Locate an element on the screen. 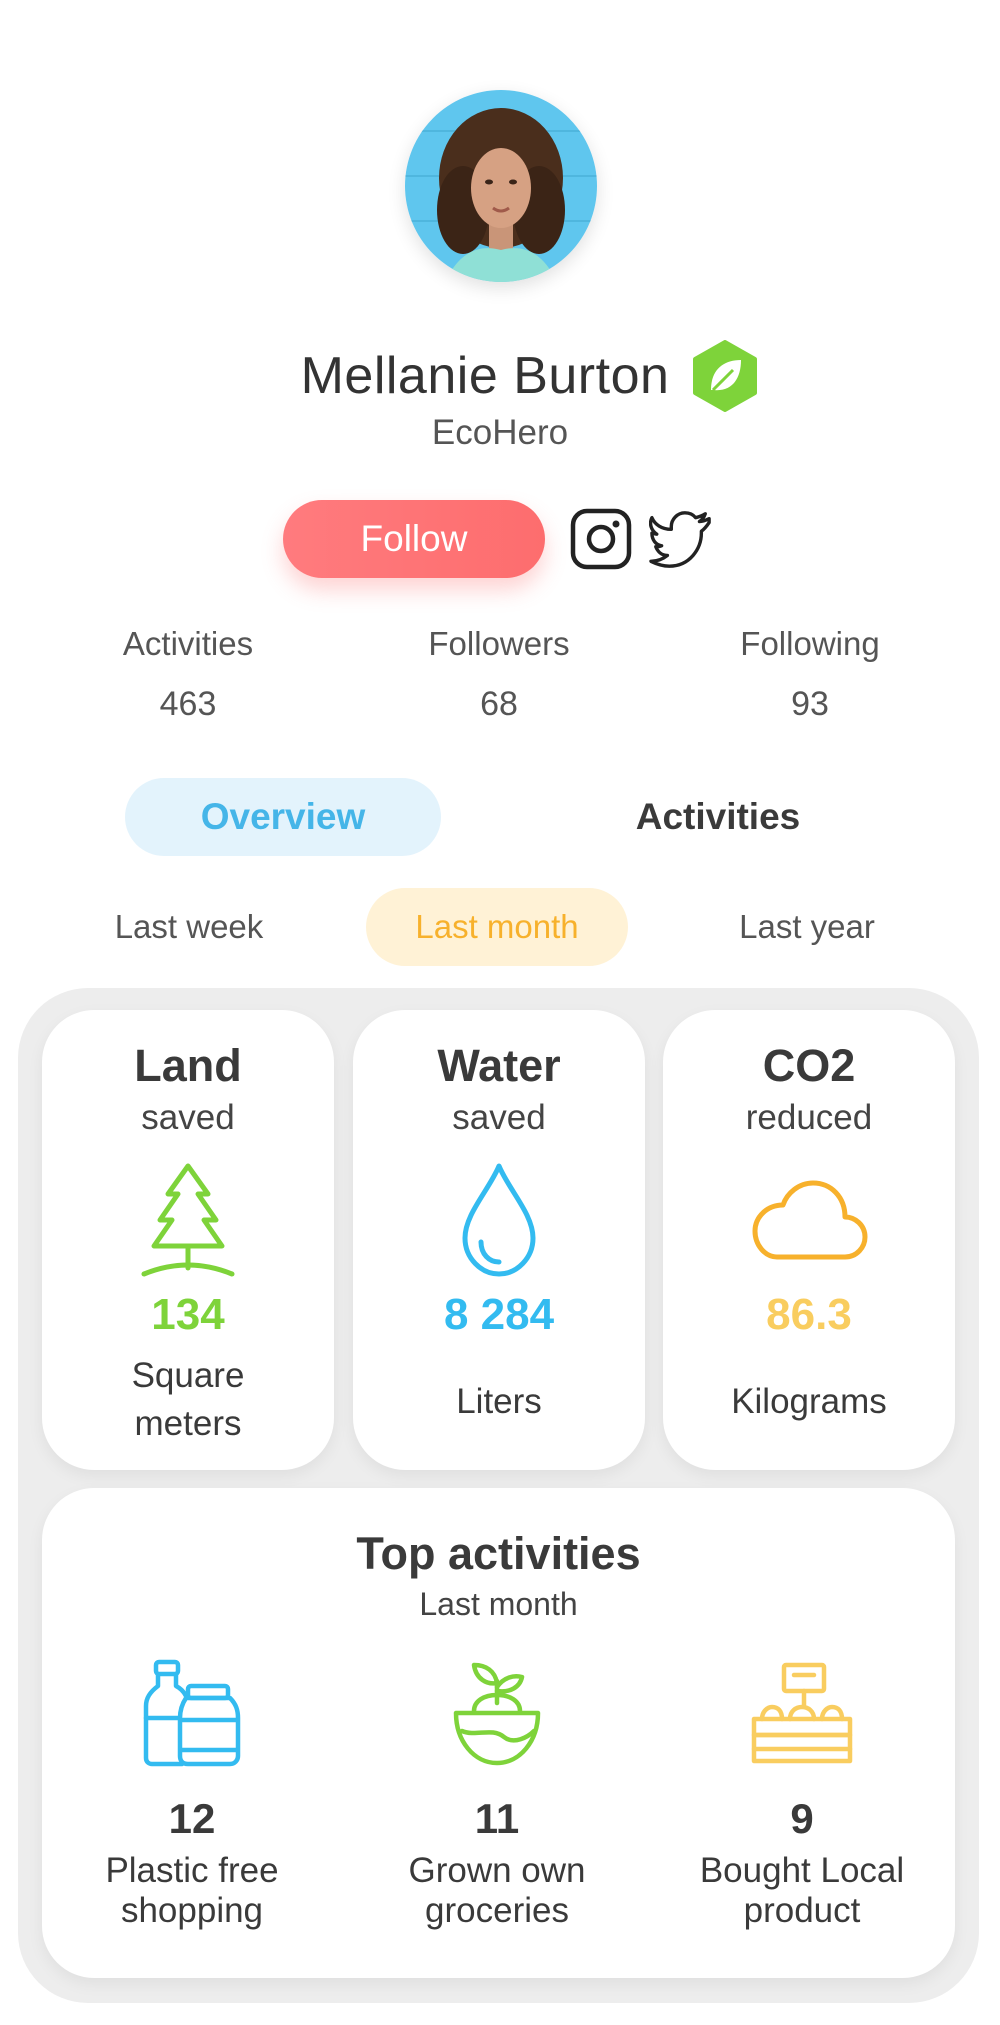 The height and width of the screenshot is (2025, 1000). metric-title: Land is located at coordinates (188, 1065).